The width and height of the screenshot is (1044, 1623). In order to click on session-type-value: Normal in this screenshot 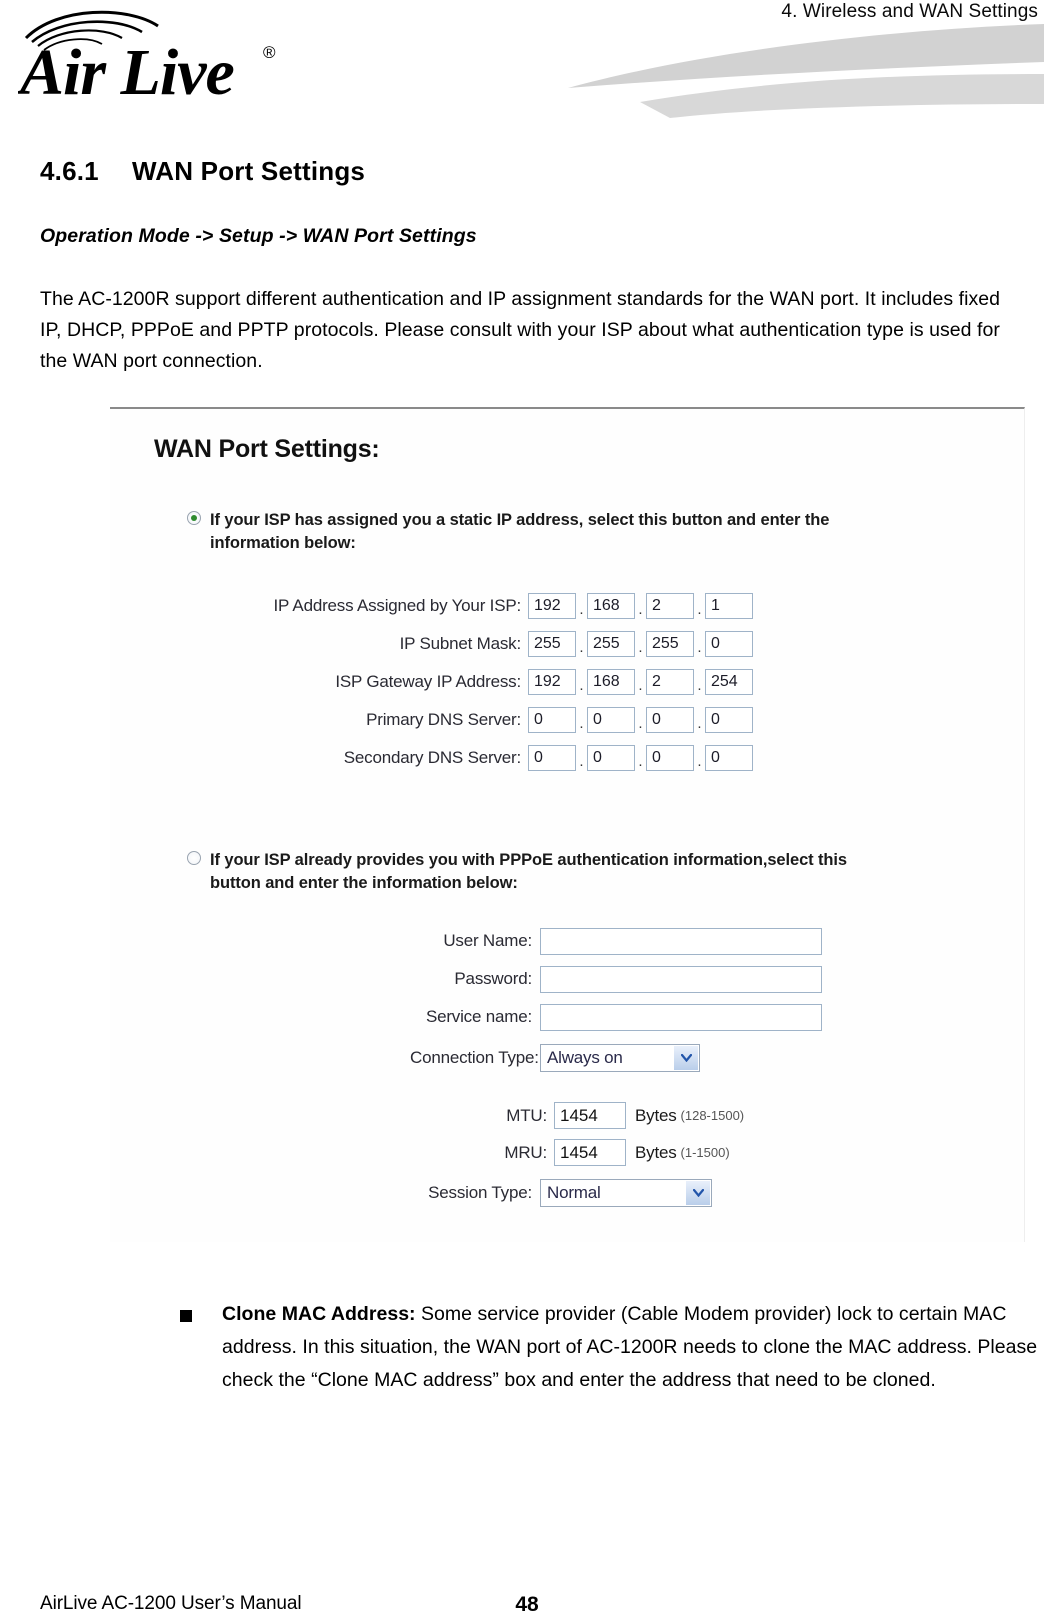, I will do `click(574, 1192)`.